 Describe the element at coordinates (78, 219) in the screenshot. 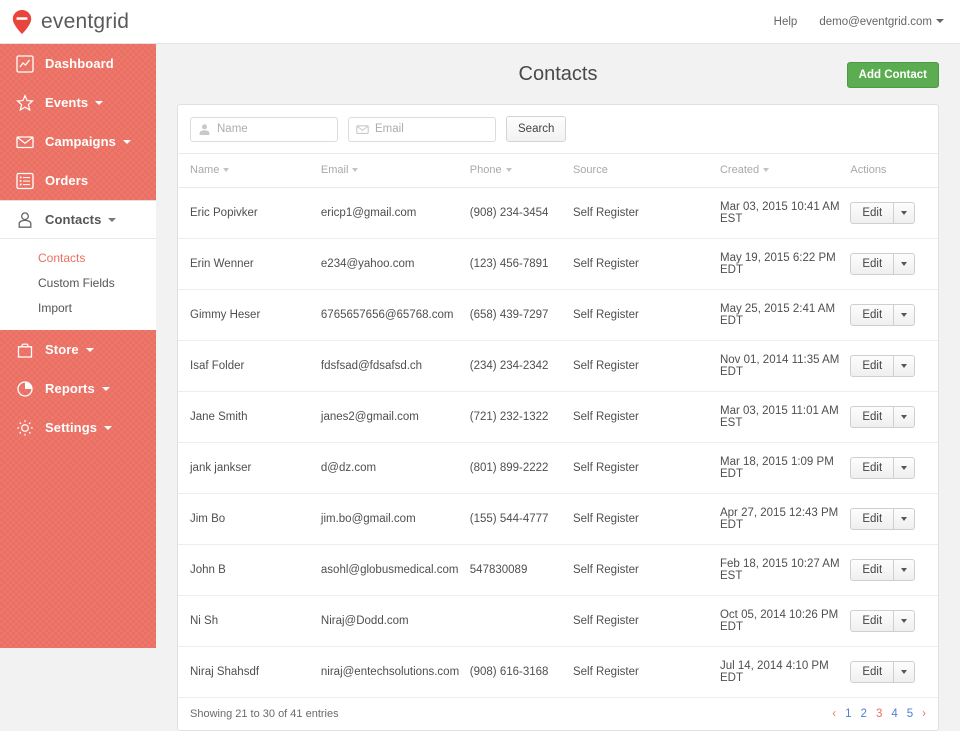

I see `sidebar-item-contacts: Contacts` at that location.